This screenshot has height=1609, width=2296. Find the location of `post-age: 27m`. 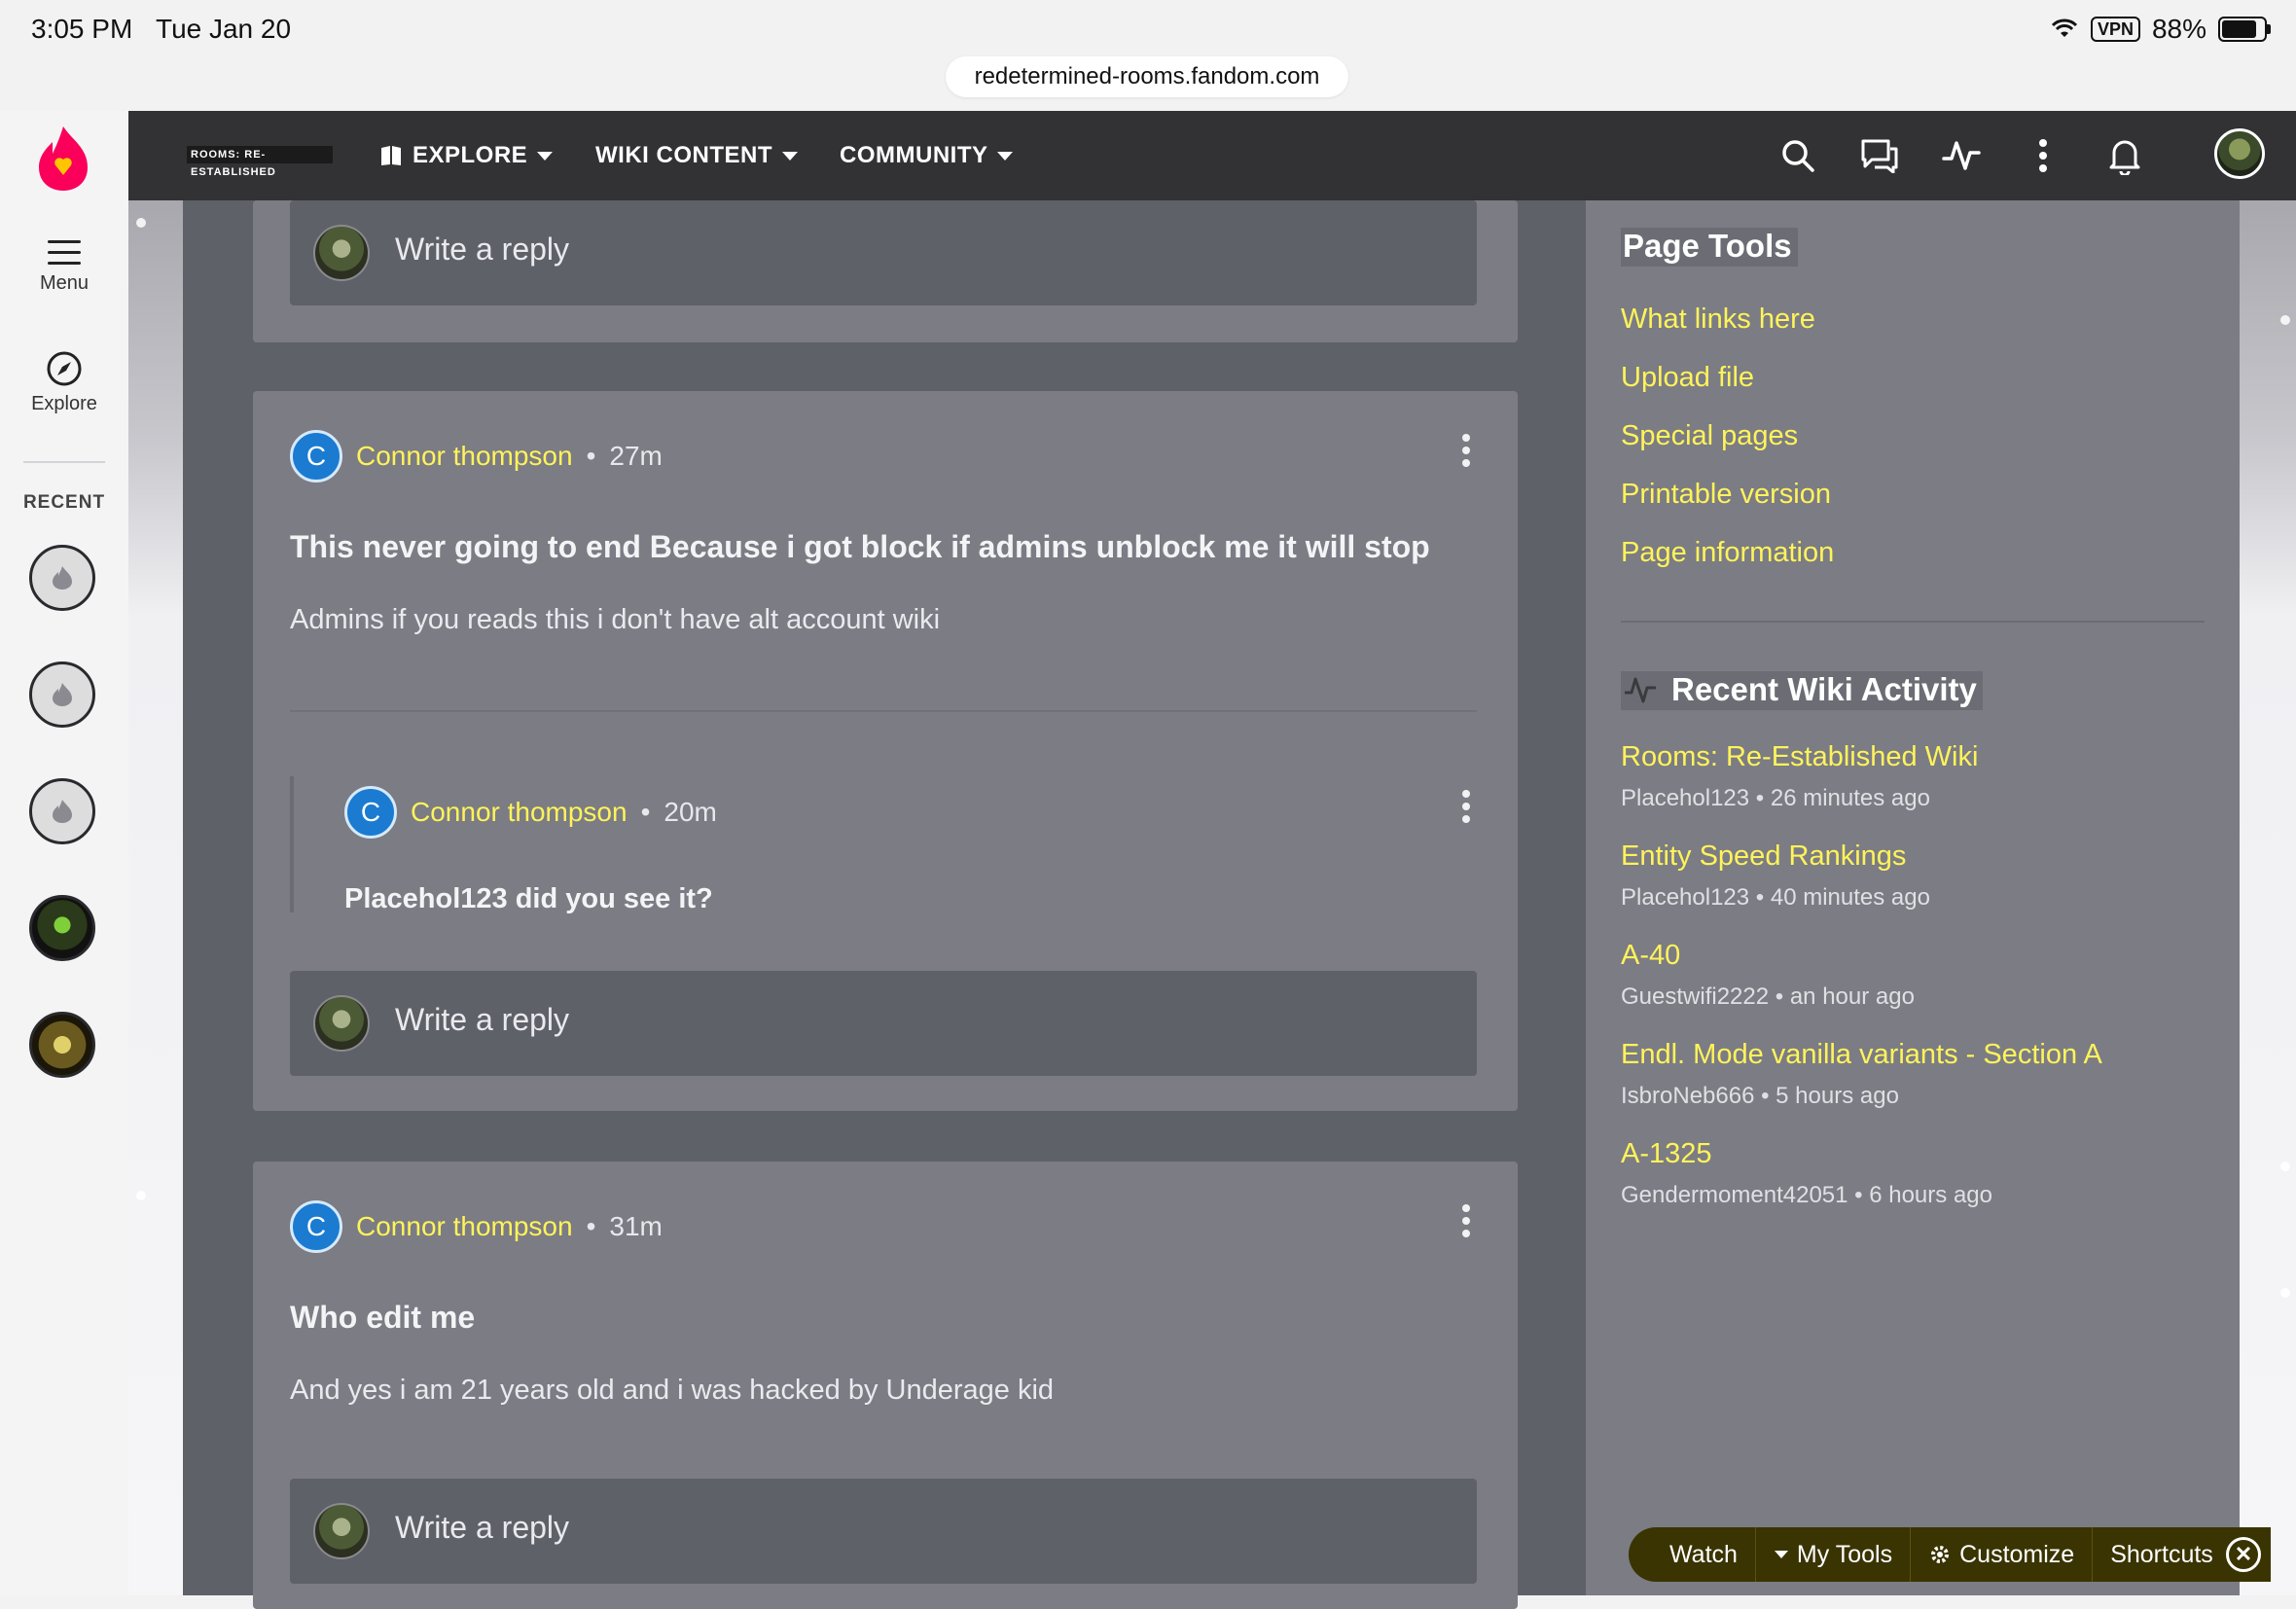

post-age: 27m is located at coordinates (635, 457).